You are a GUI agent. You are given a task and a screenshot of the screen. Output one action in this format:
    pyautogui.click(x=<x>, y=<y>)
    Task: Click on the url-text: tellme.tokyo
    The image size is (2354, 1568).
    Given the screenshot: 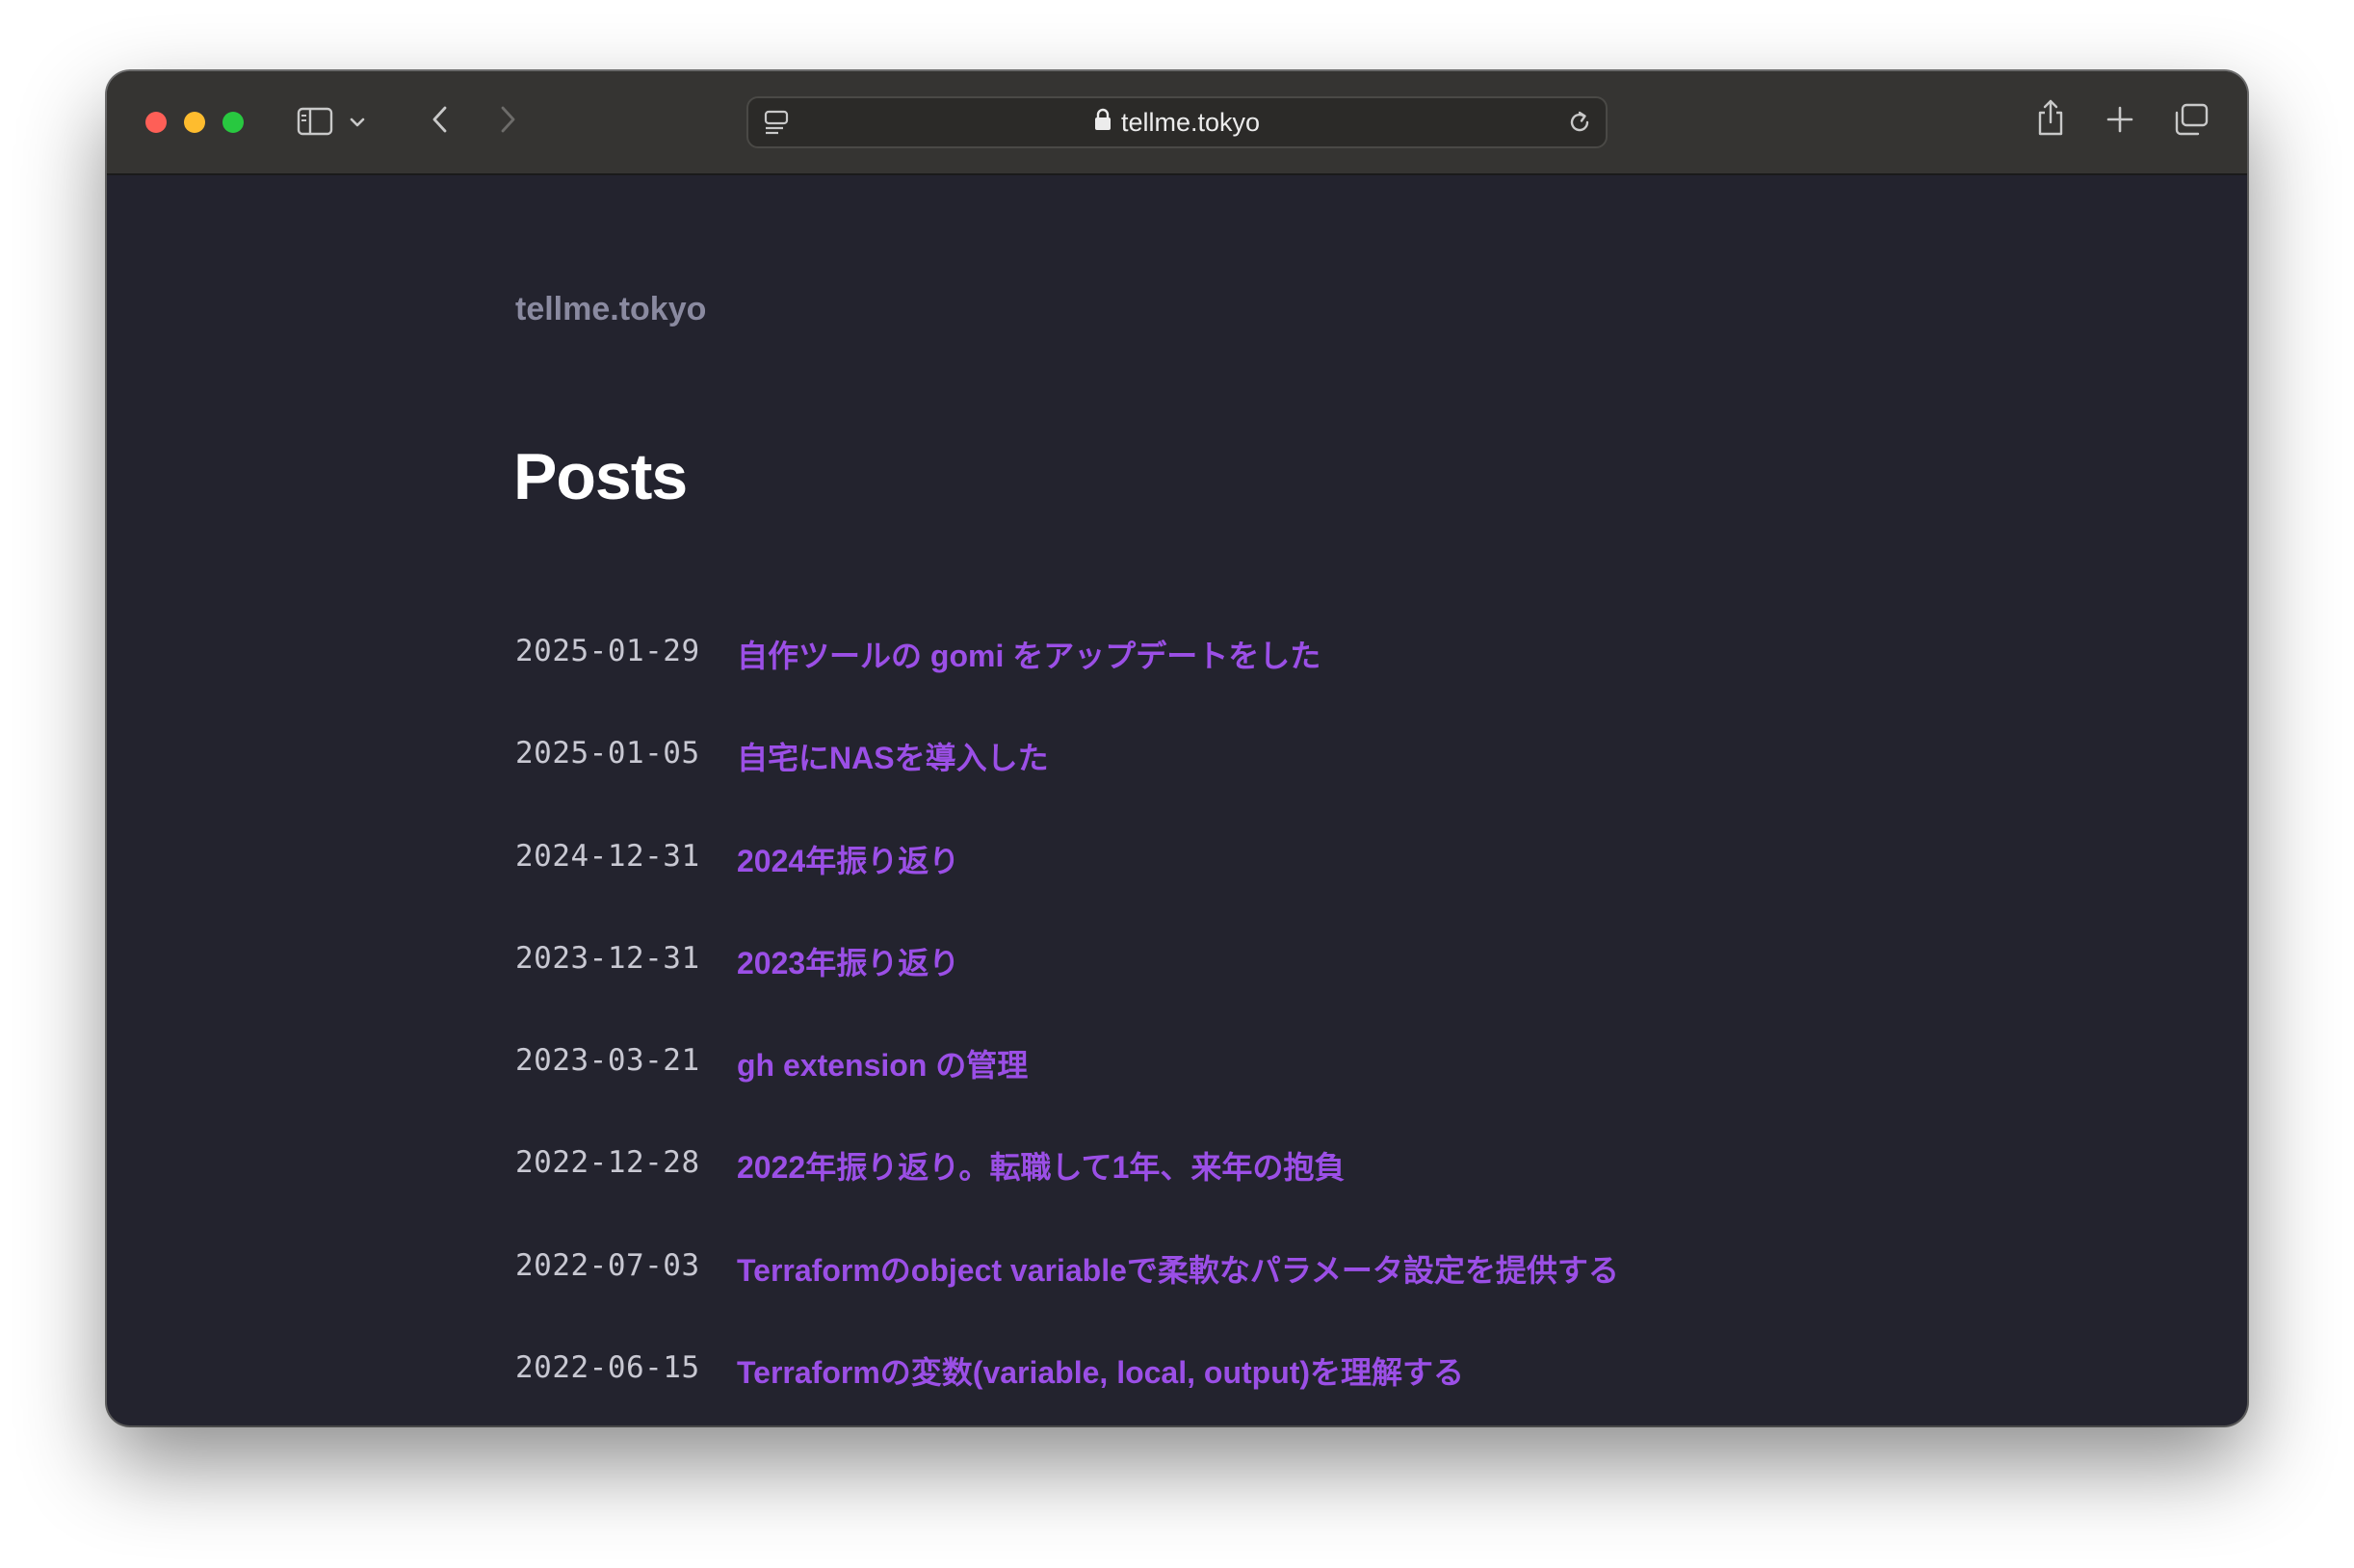 What is the action you would take?
    pyautogui.click(x=1190, y=122)
    